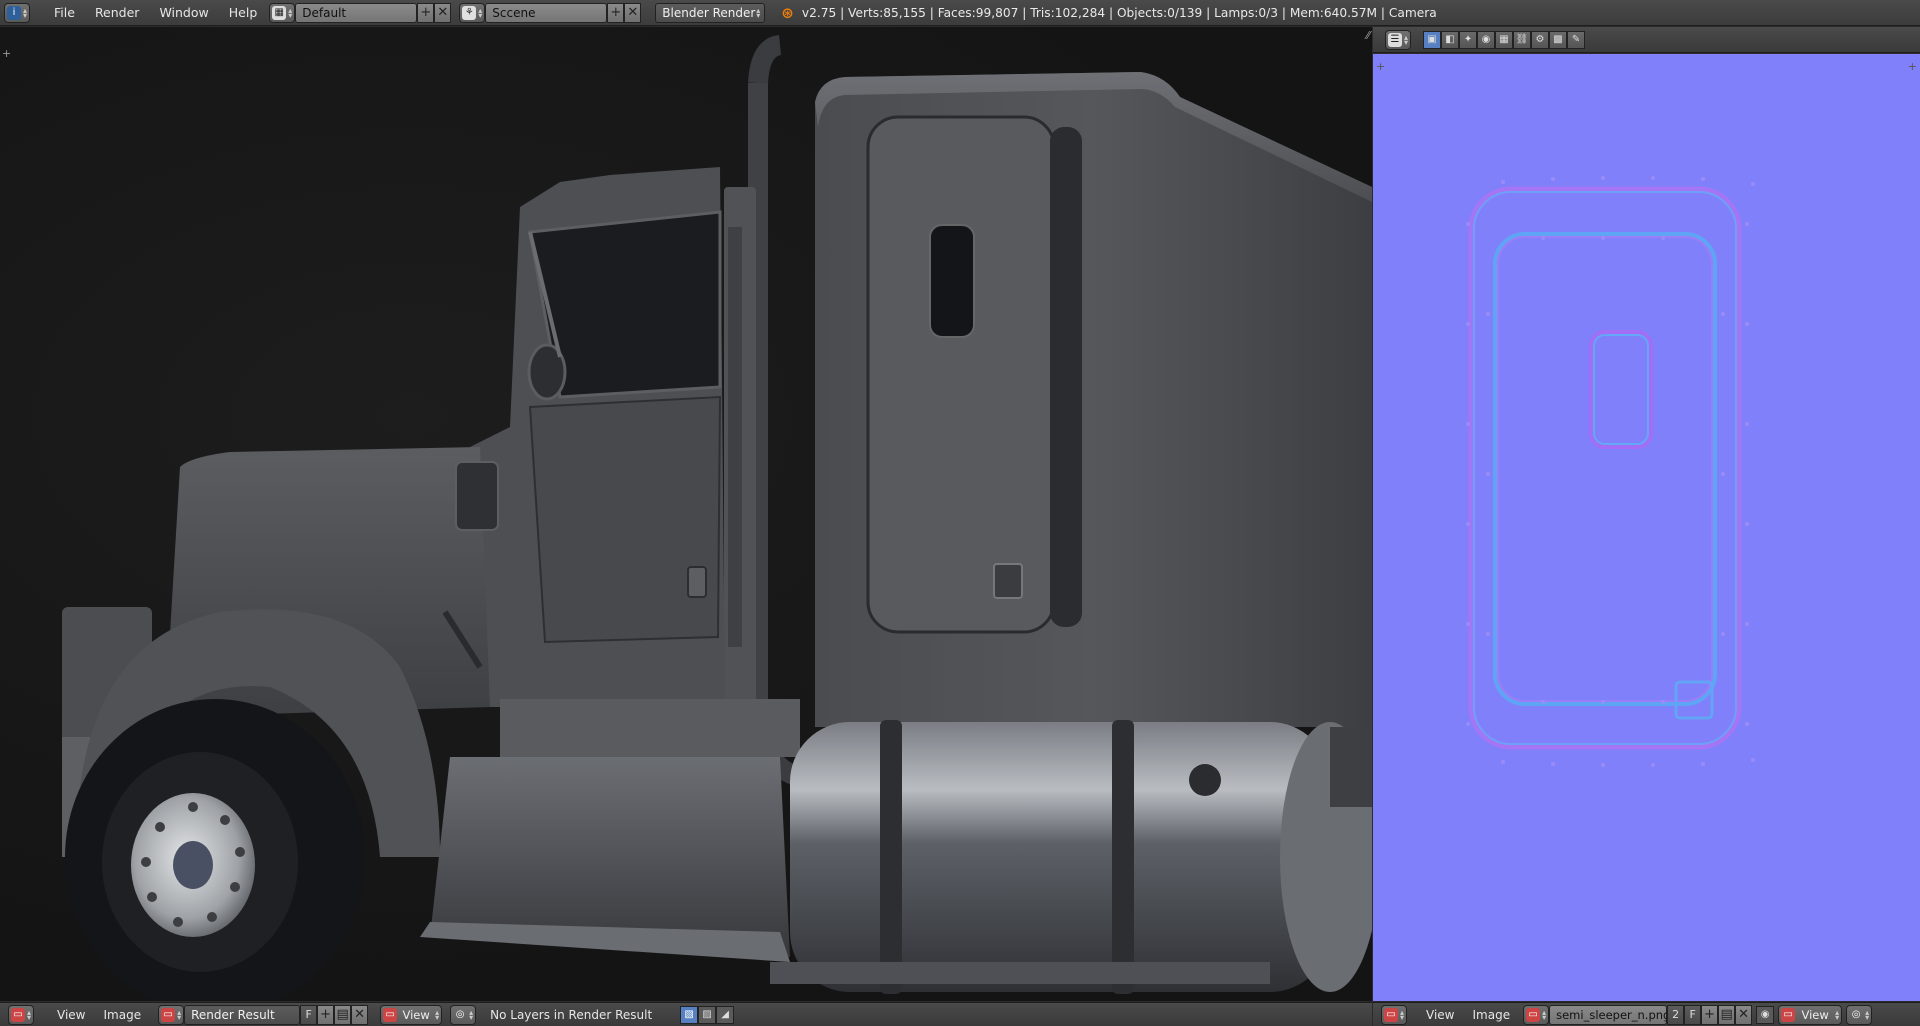  Describe the element at coordinates (6, 53) in the screenshot. I see `area-split-corner-topleft: +` at that location.